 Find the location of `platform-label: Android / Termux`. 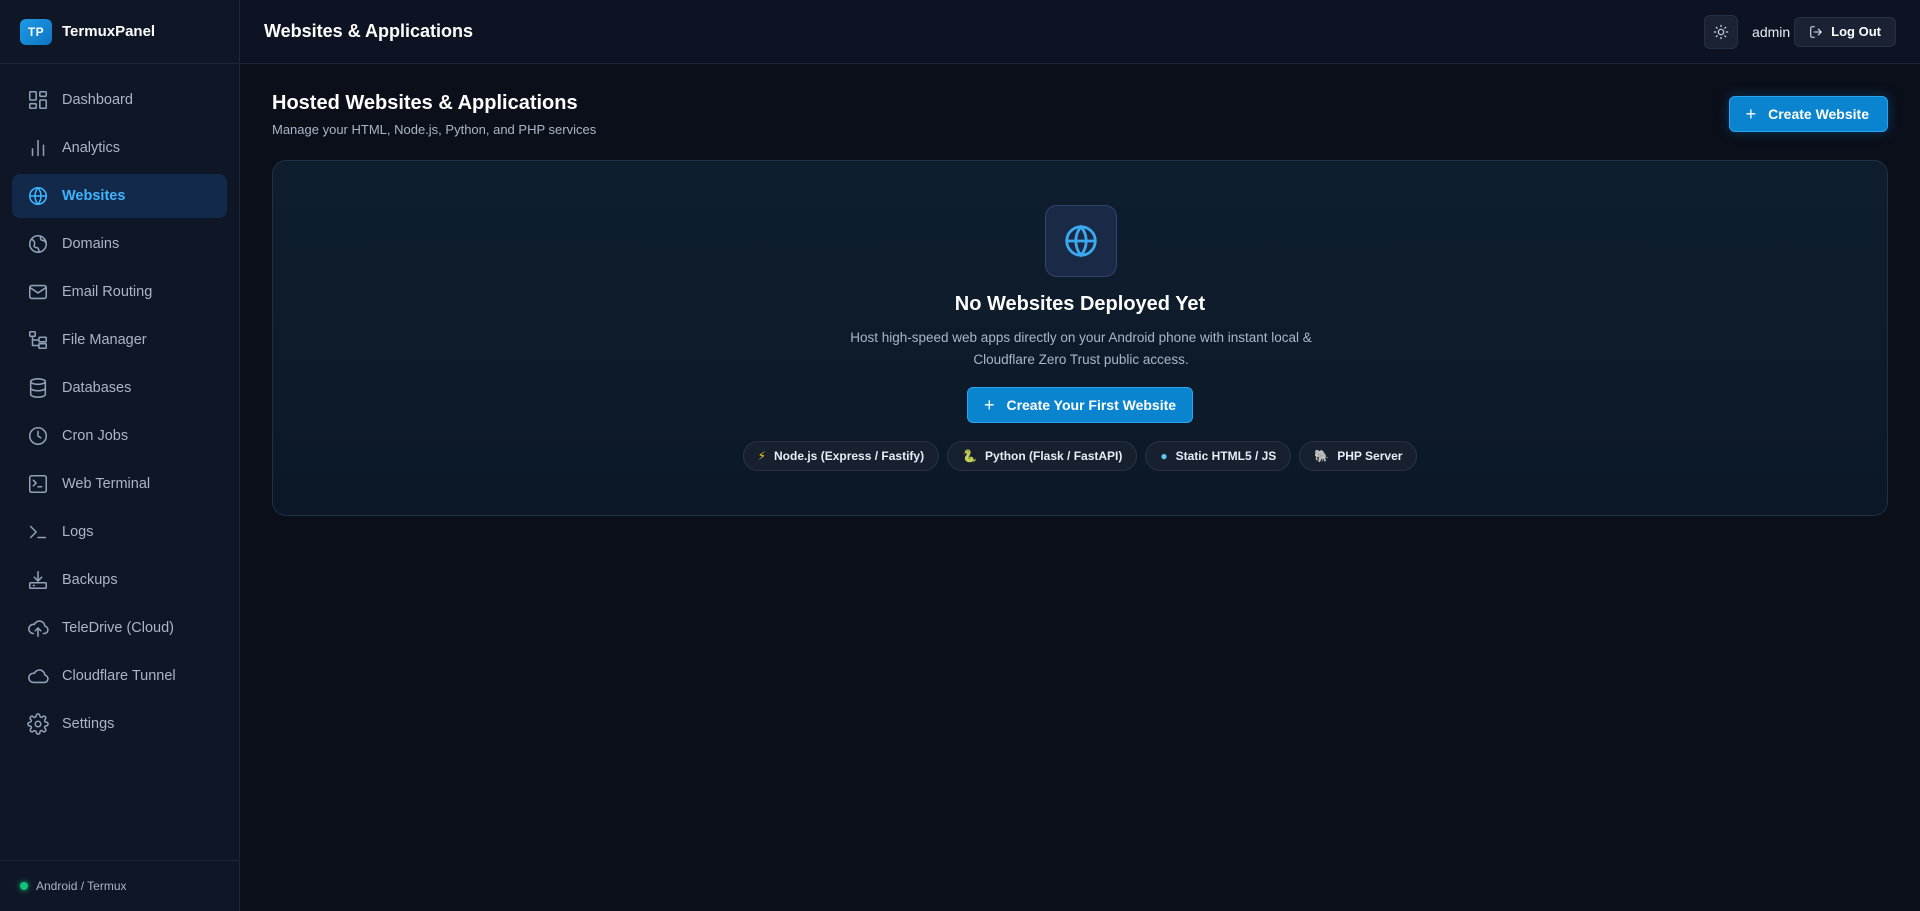

platform-label: Android / Termux is located at coordinates (81, 886).